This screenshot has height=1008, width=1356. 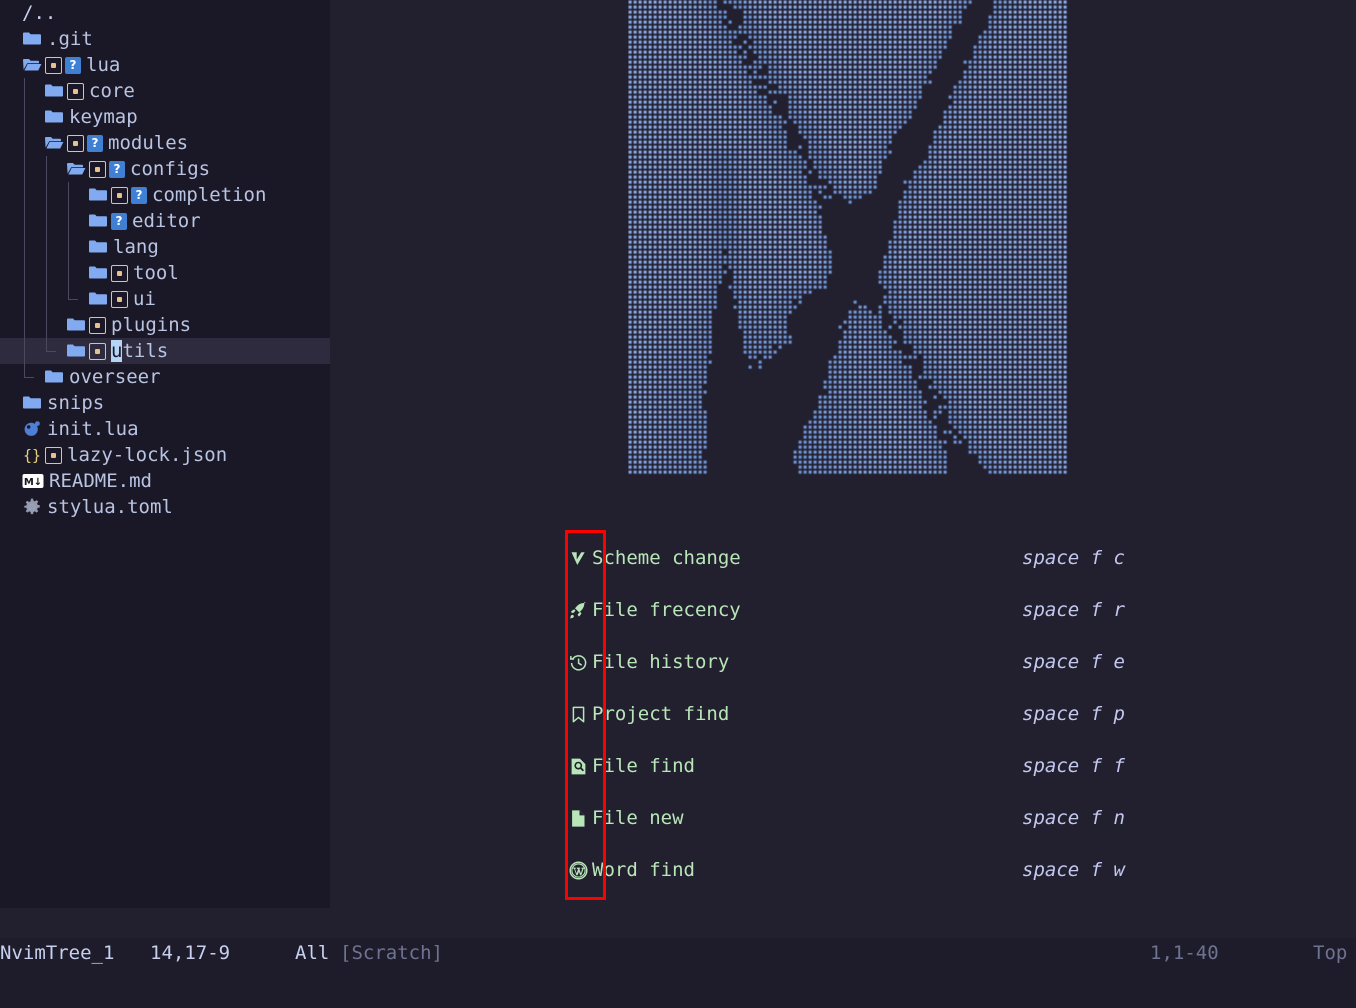 What do you see at coordinates (1330, 953) in the screenshot?
I see `statusline-right-scroll-pct: Top` at bounding box center [1330, 953].